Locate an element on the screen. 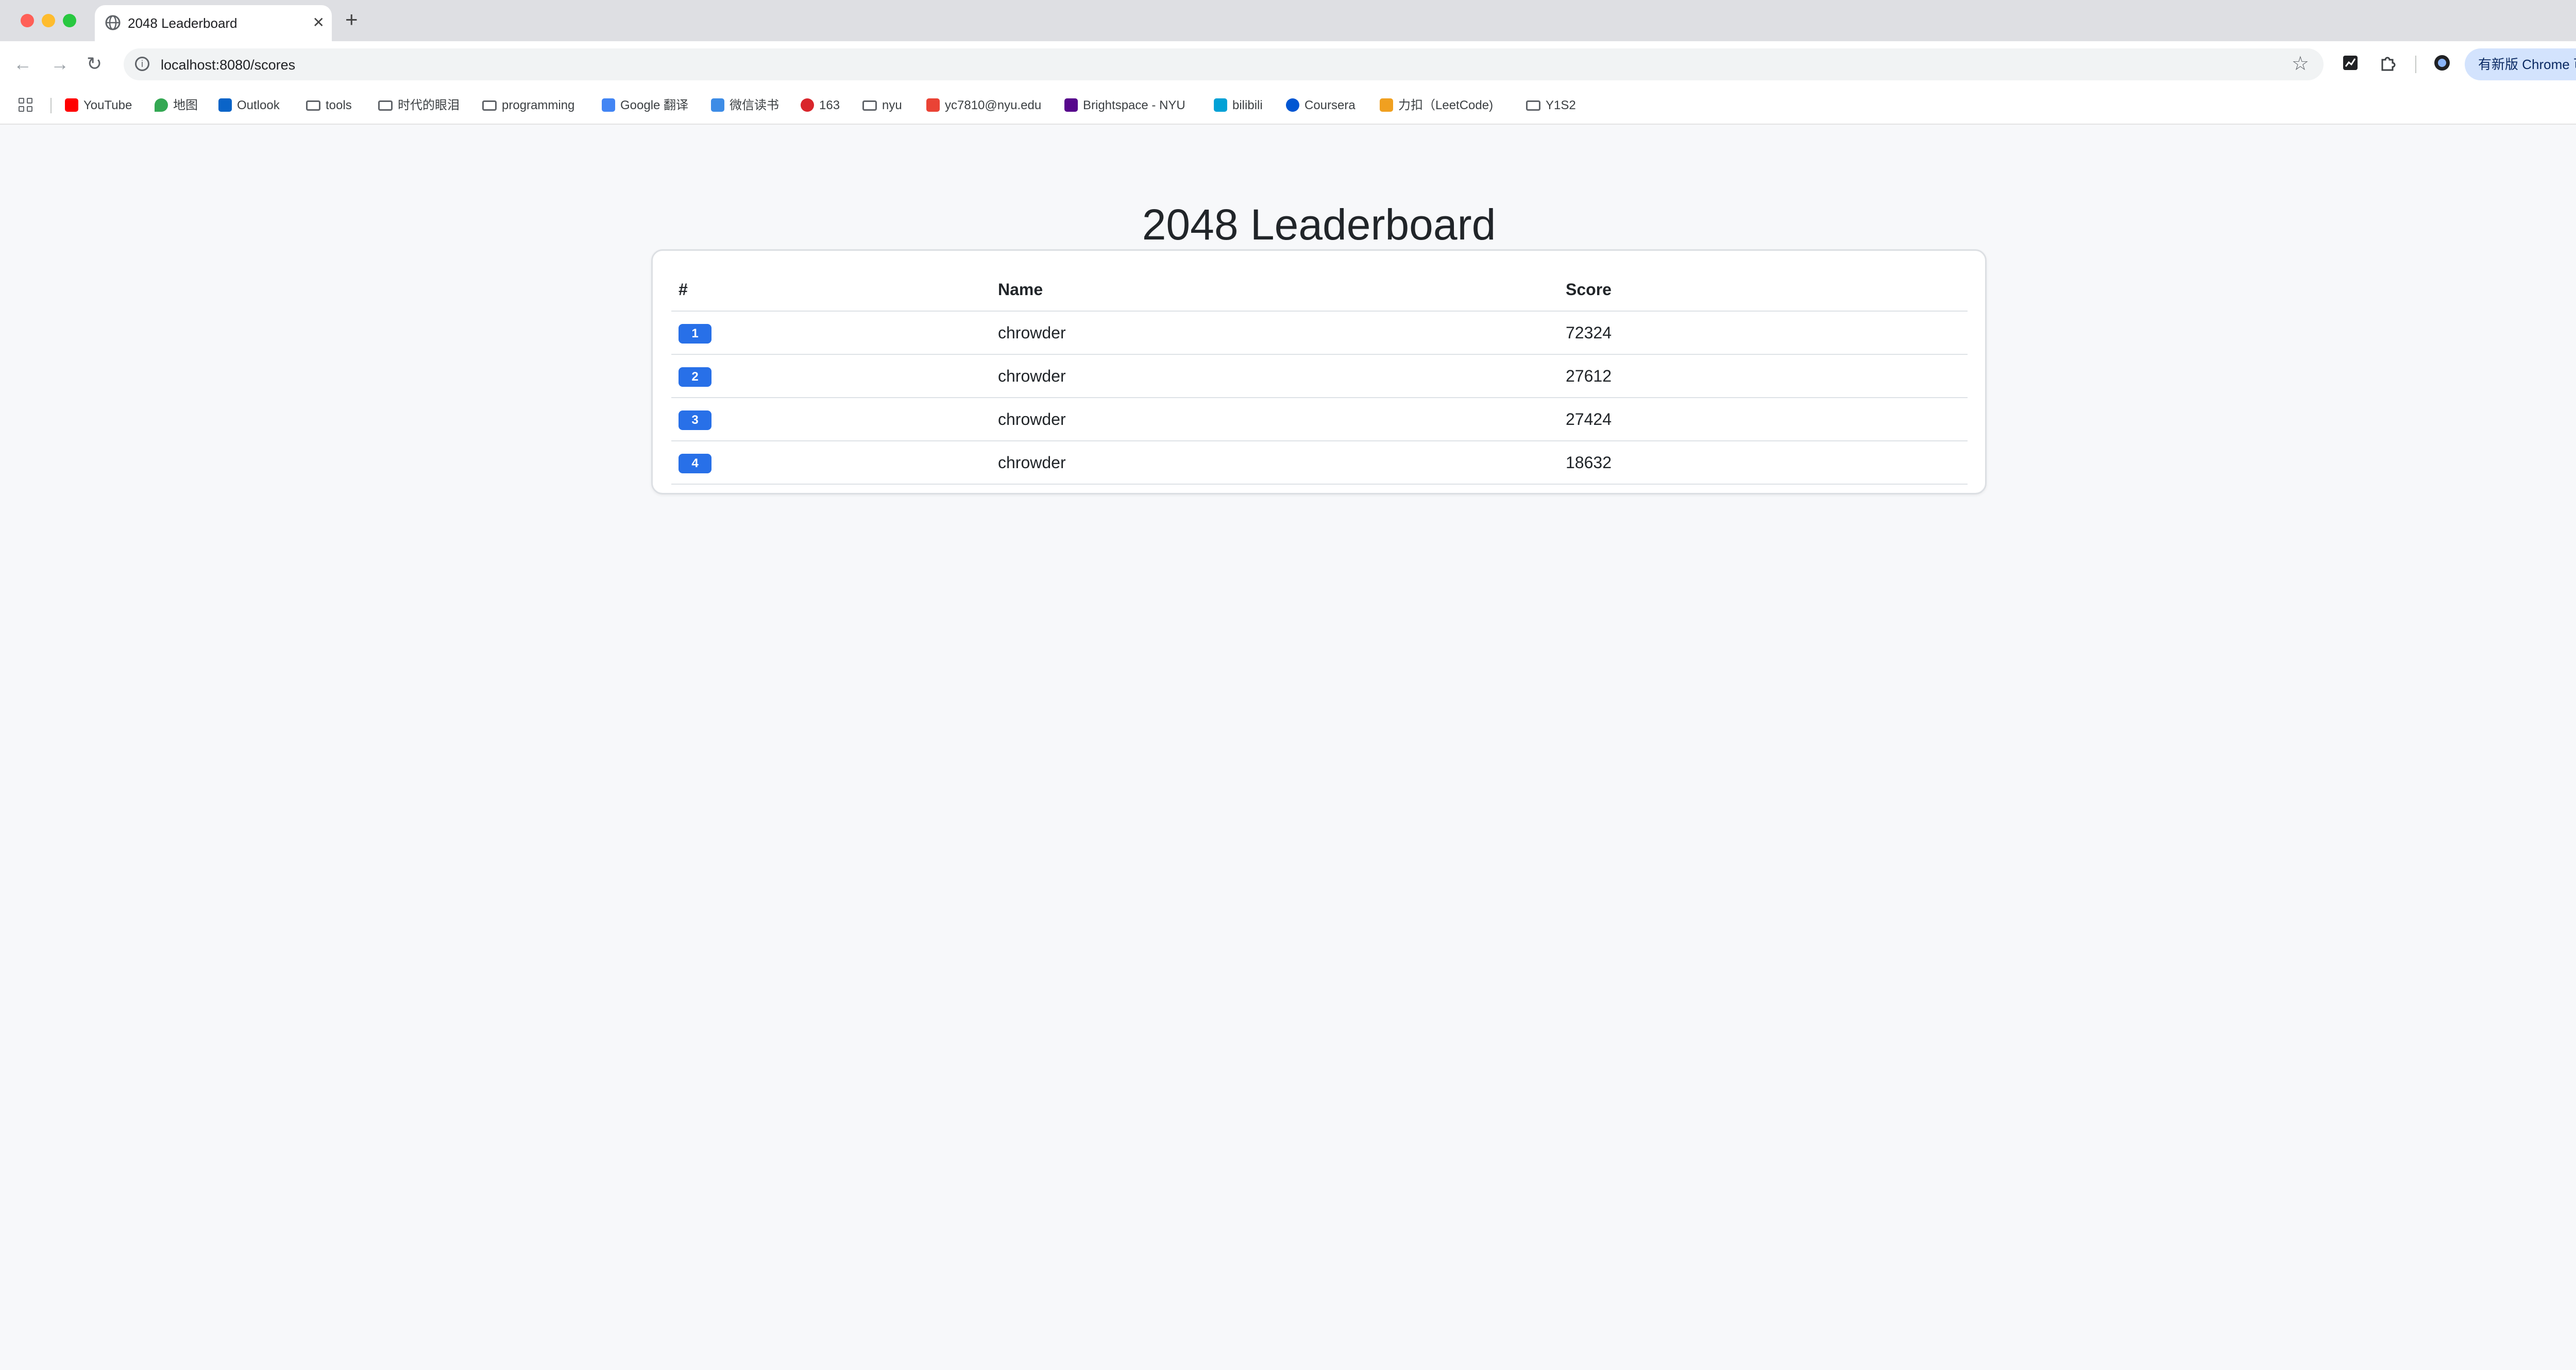  netease-icon is located at coordinates (807, 105).